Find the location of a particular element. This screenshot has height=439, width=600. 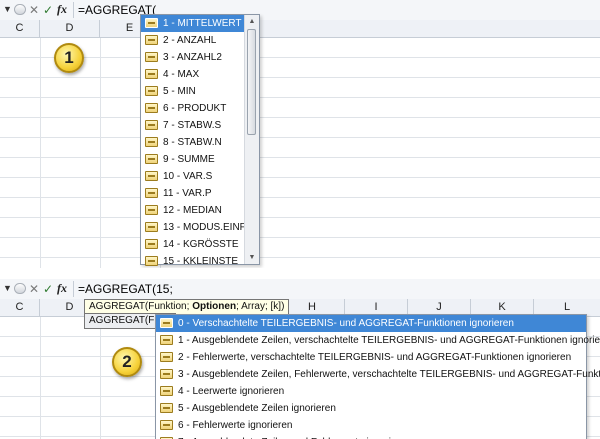

function-item: 11 - VAR.P is located at coordinates (192, 193).